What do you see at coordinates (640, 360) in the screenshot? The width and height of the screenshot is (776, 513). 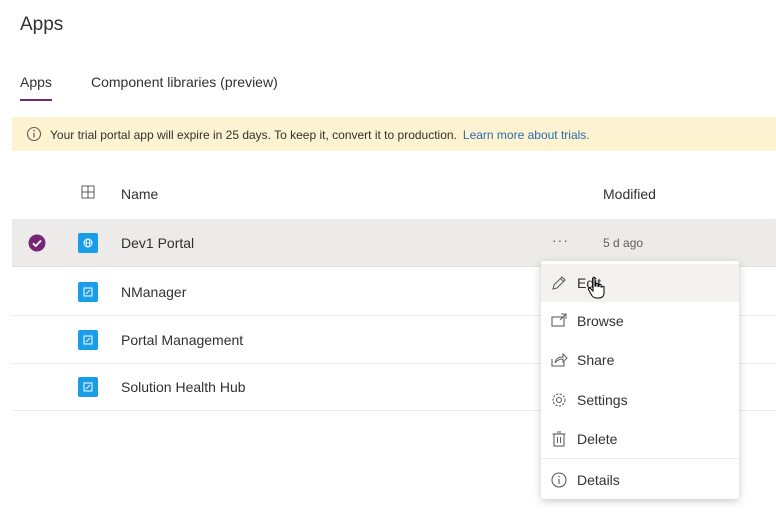 I see `menu-item-share: Share` at bounding box center [640, 360].